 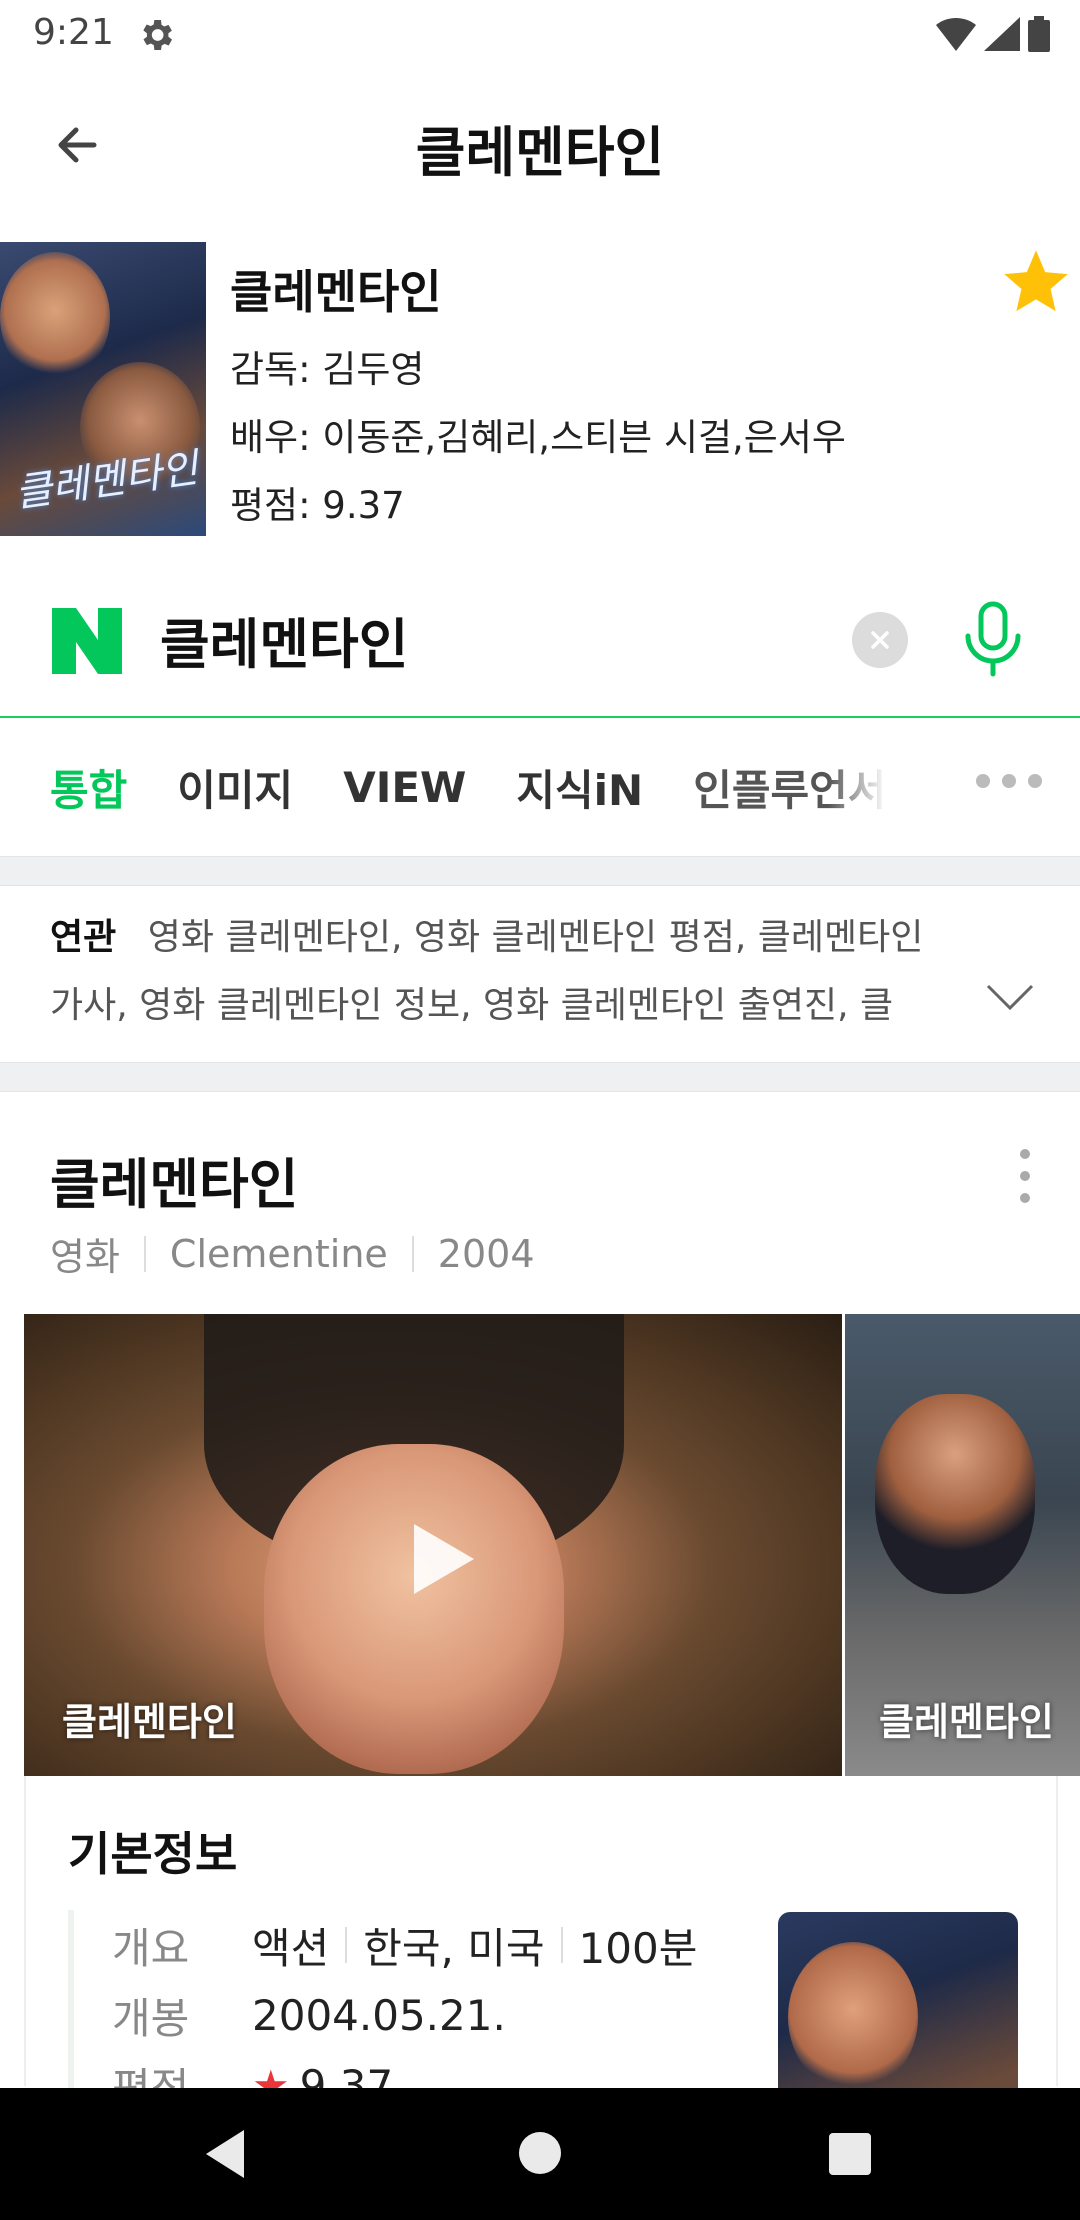 What do you see at coordinates (85, 1257) in the screenshot?
I see `meta-category: 영화` at bounding box center [85, 1257].